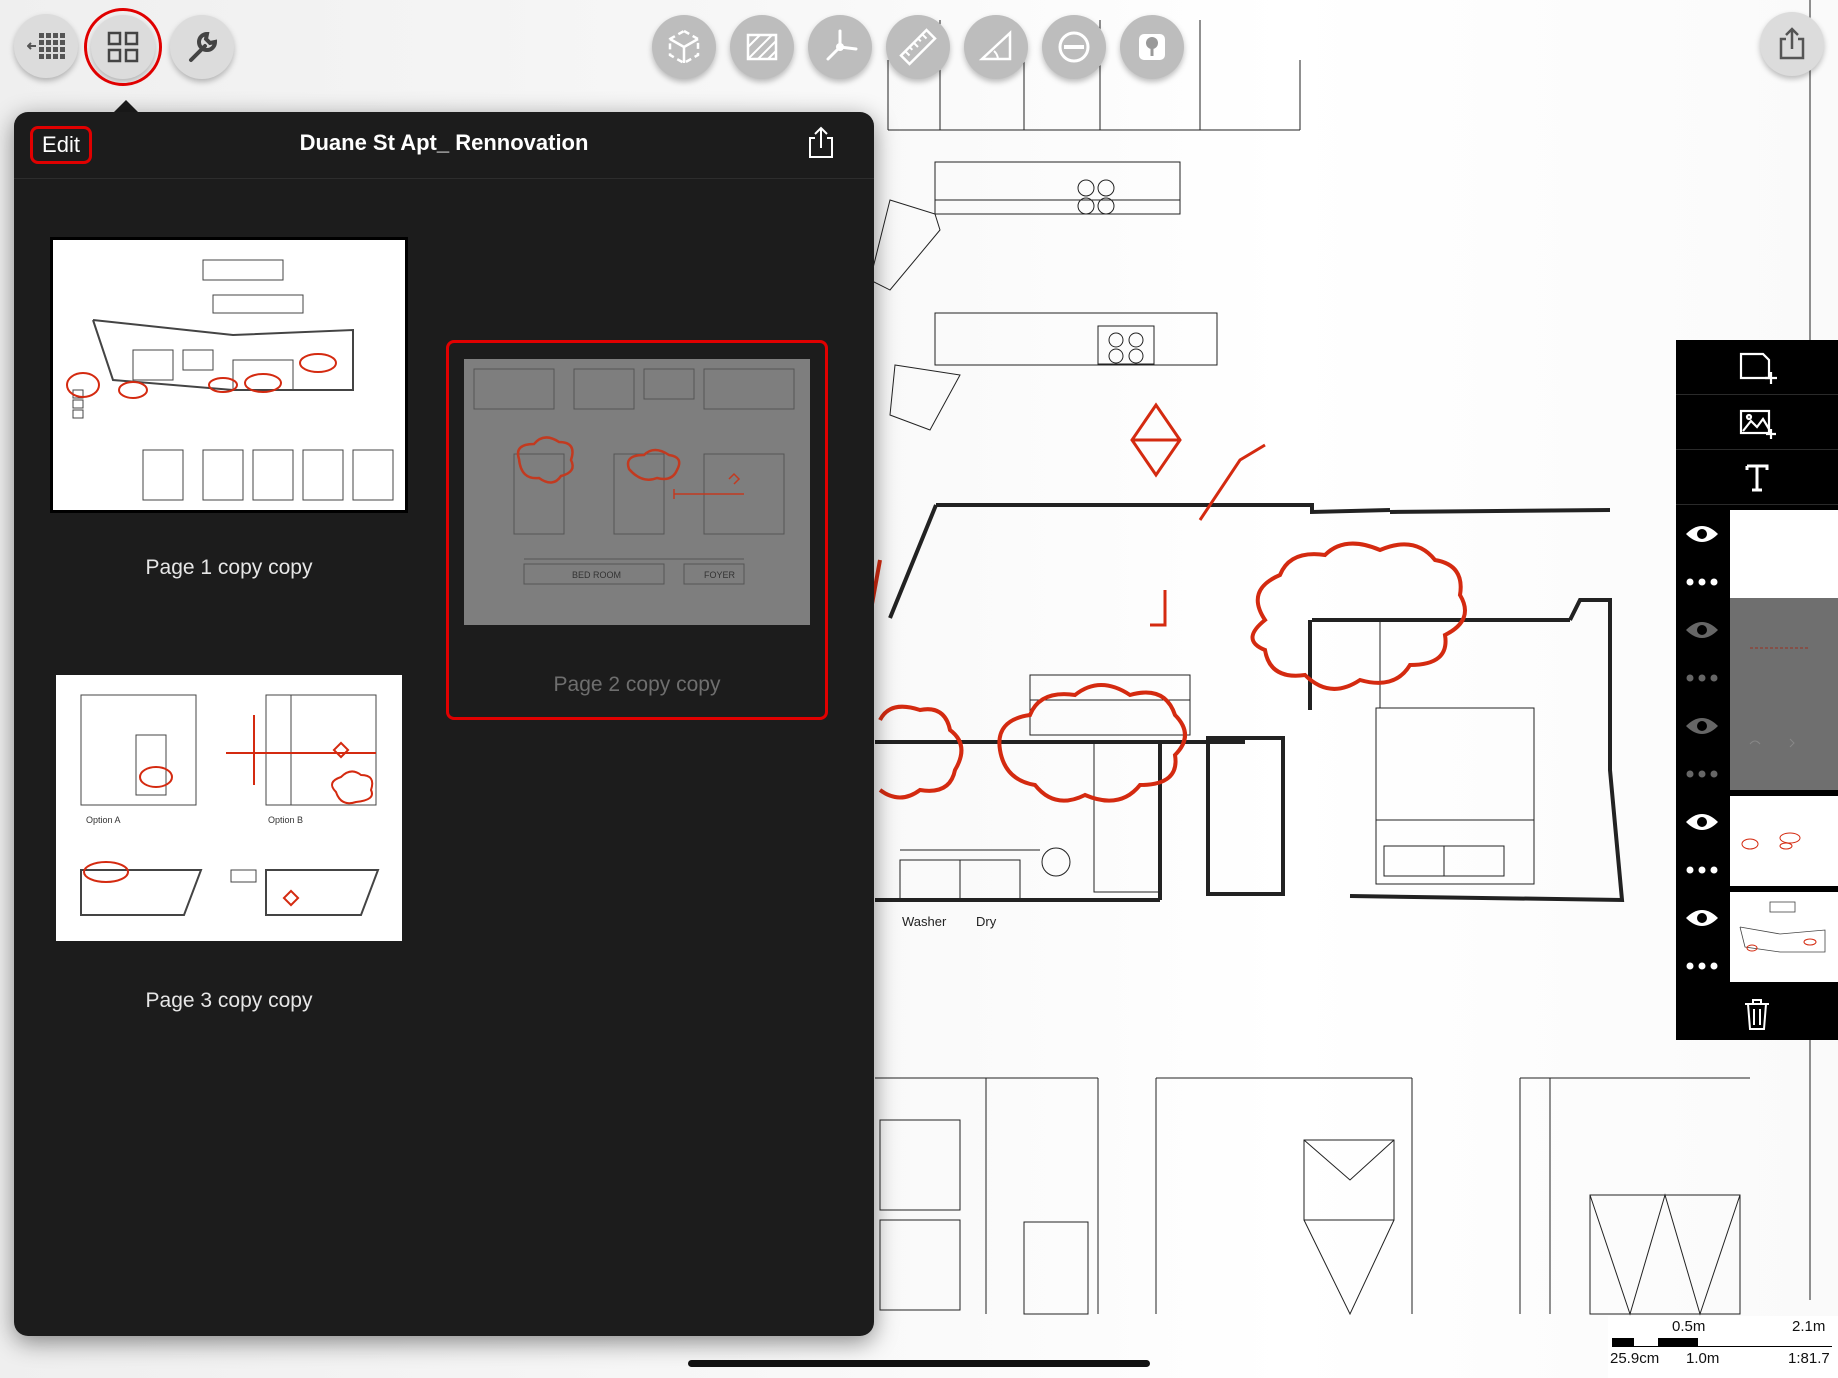 The width and height of the screenshot is (1838, 1378). Describe the element at coordinates (1784, 937) in the screenshot. I see `layer-5-thumbnail` at that location.